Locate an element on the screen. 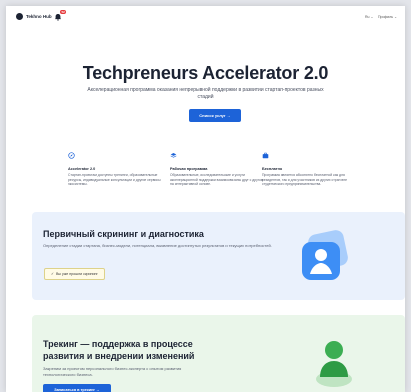 Image resolution: width=411 pixels, height=392 pixels. feature-title: Accelerator 2.0 is located at coordinates (82, 169).